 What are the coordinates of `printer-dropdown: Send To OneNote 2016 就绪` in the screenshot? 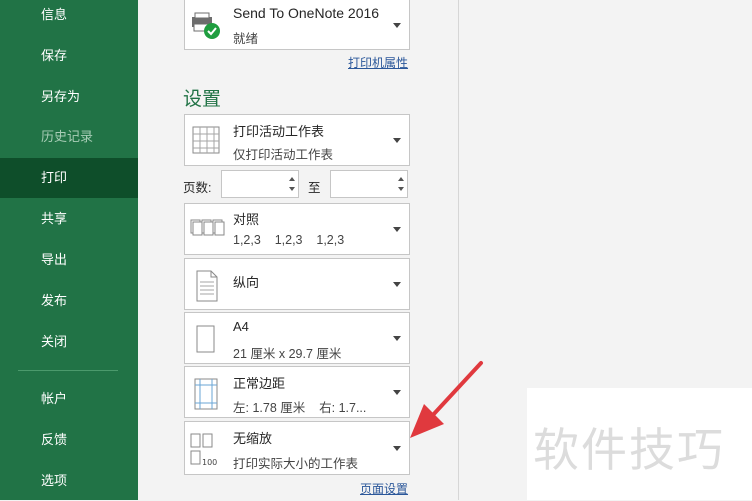 It's located at (297, 25).